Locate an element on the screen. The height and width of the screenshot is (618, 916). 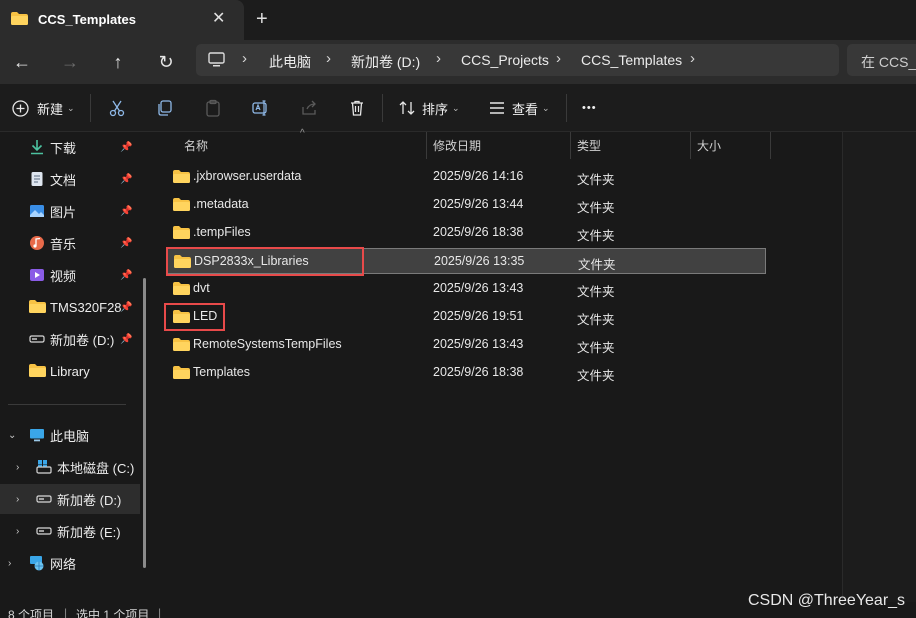
download-icon is located at coordinates (37, 147).